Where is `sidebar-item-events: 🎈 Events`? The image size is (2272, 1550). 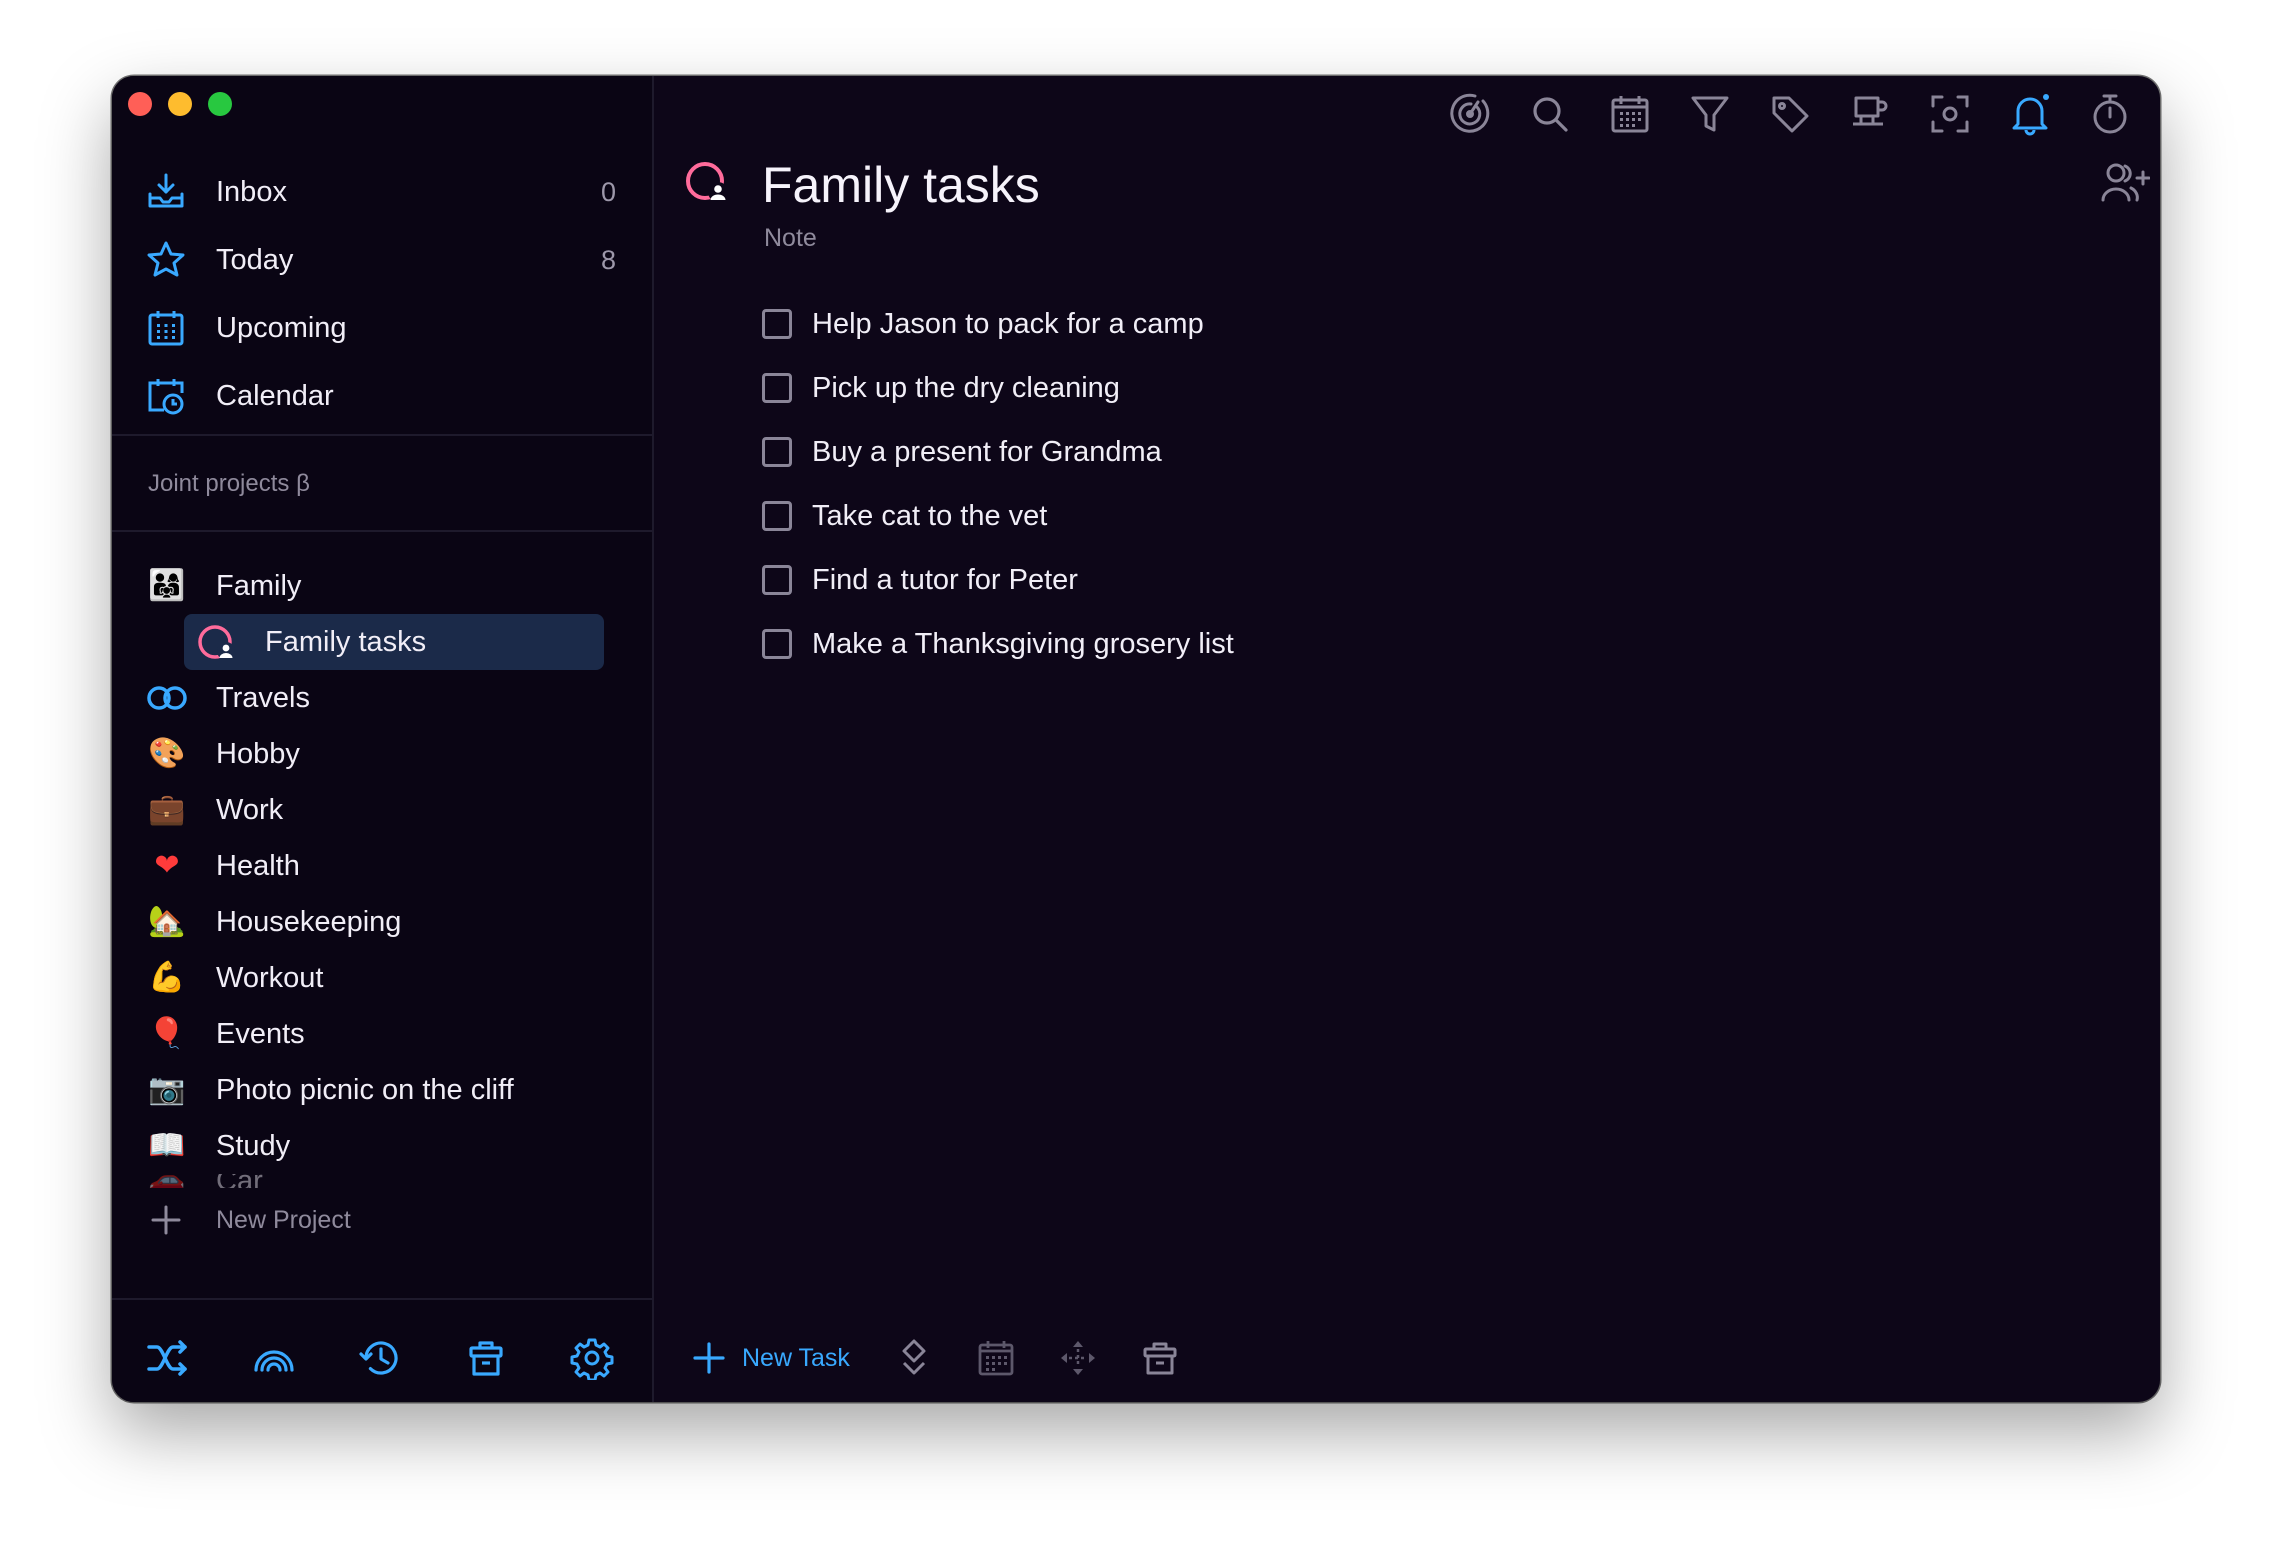 sidebar-item-events: 🎈 Events is located at coordinates (382, 1034).